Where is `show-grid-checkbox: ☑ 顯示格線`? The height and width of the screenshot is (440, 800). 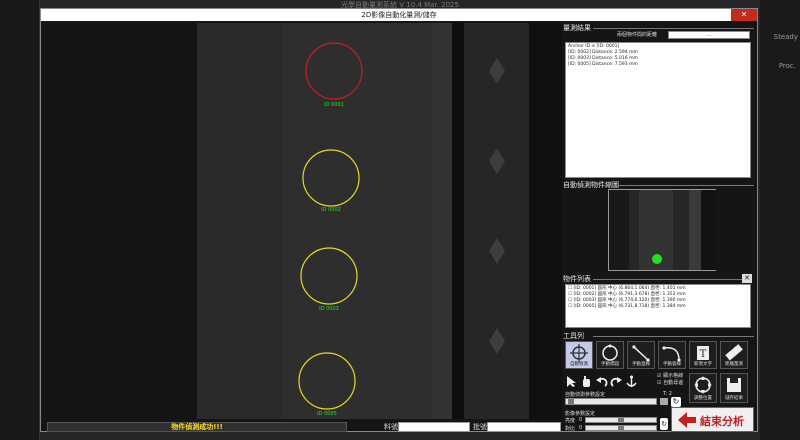 show-grid-checkbox: ☑ 顯示格線 is located at coordinates (670, 376).